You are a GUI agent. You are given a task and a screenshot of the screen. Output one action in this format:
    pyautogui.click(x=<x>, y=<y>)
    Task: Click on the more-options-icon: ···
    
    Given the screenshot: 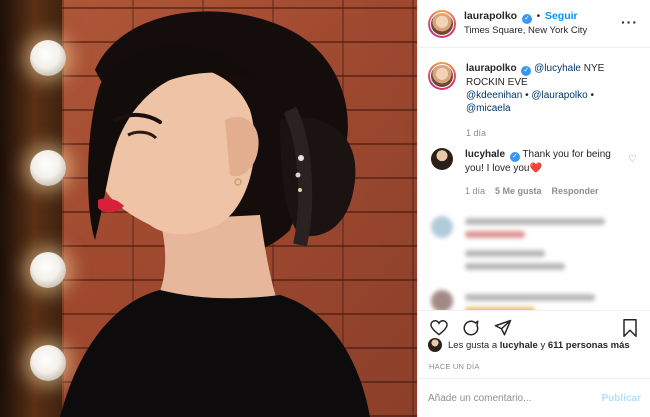 What is the action you would take?
    pyautogui.click(x=629, y=22)
    